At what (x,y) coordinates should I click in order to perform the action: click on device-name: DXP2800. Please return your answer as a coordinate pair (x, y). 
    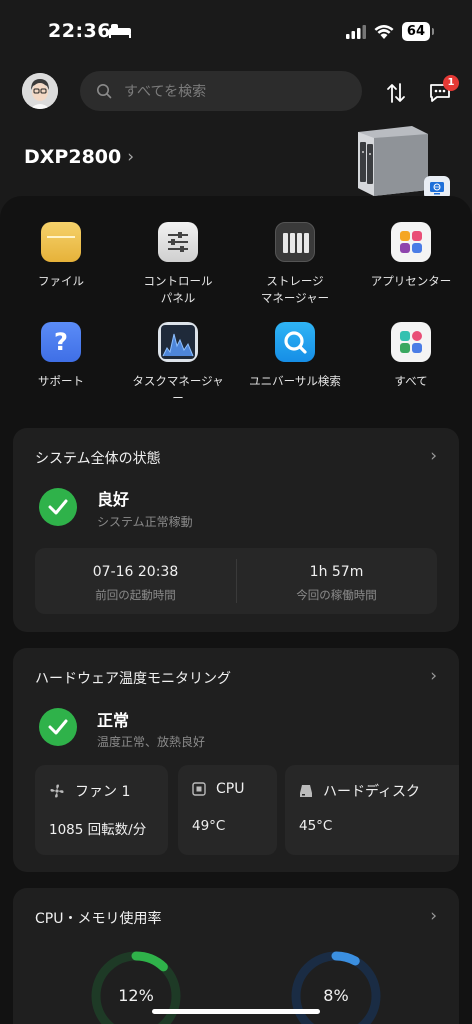
    Looking at the image, I should click on (73, 157).